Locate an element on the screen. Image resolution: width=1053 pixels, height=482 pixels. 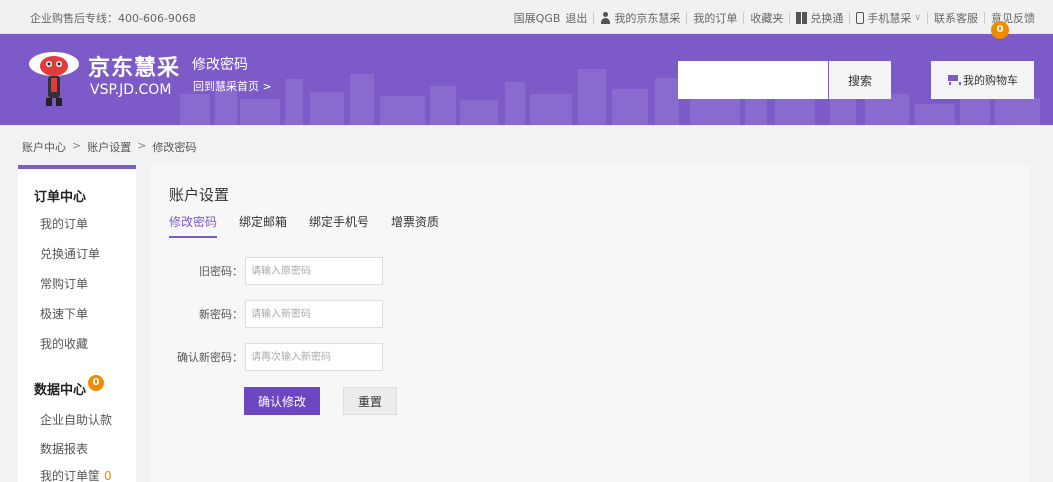
confirm-password-row: 确认新密码： is located at coordinates (266, 357).